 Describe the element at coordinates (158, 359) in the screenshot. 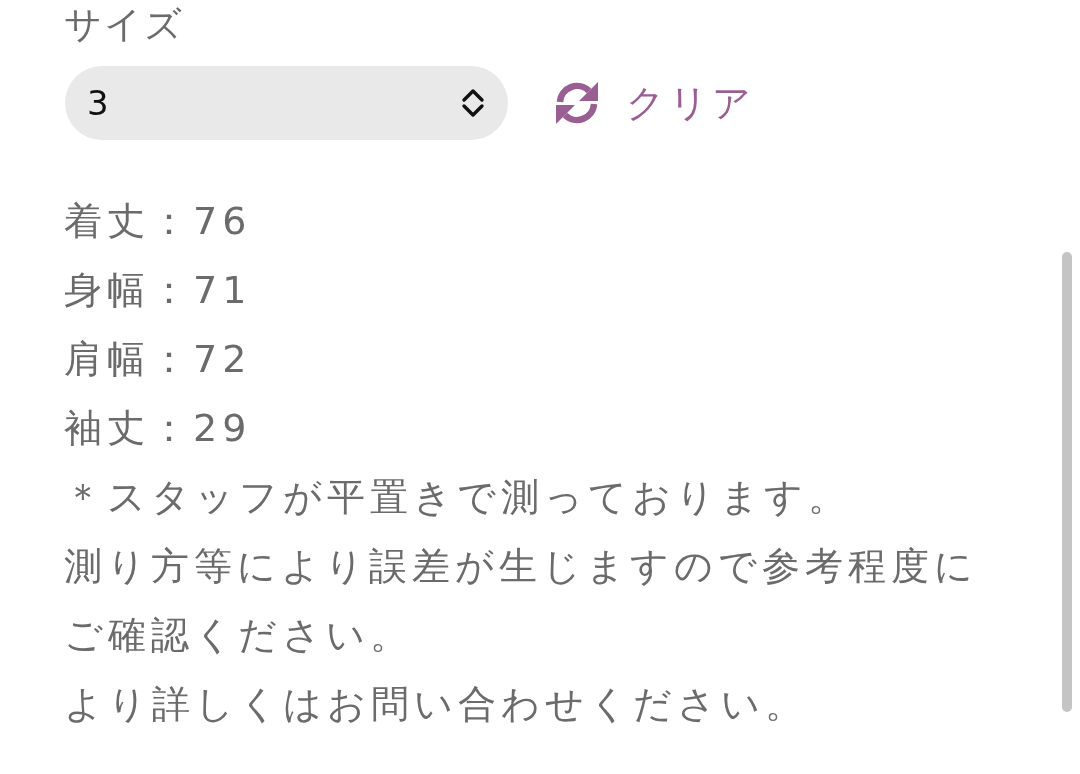

I see `measurement-text: 肩幅：72` at that location.